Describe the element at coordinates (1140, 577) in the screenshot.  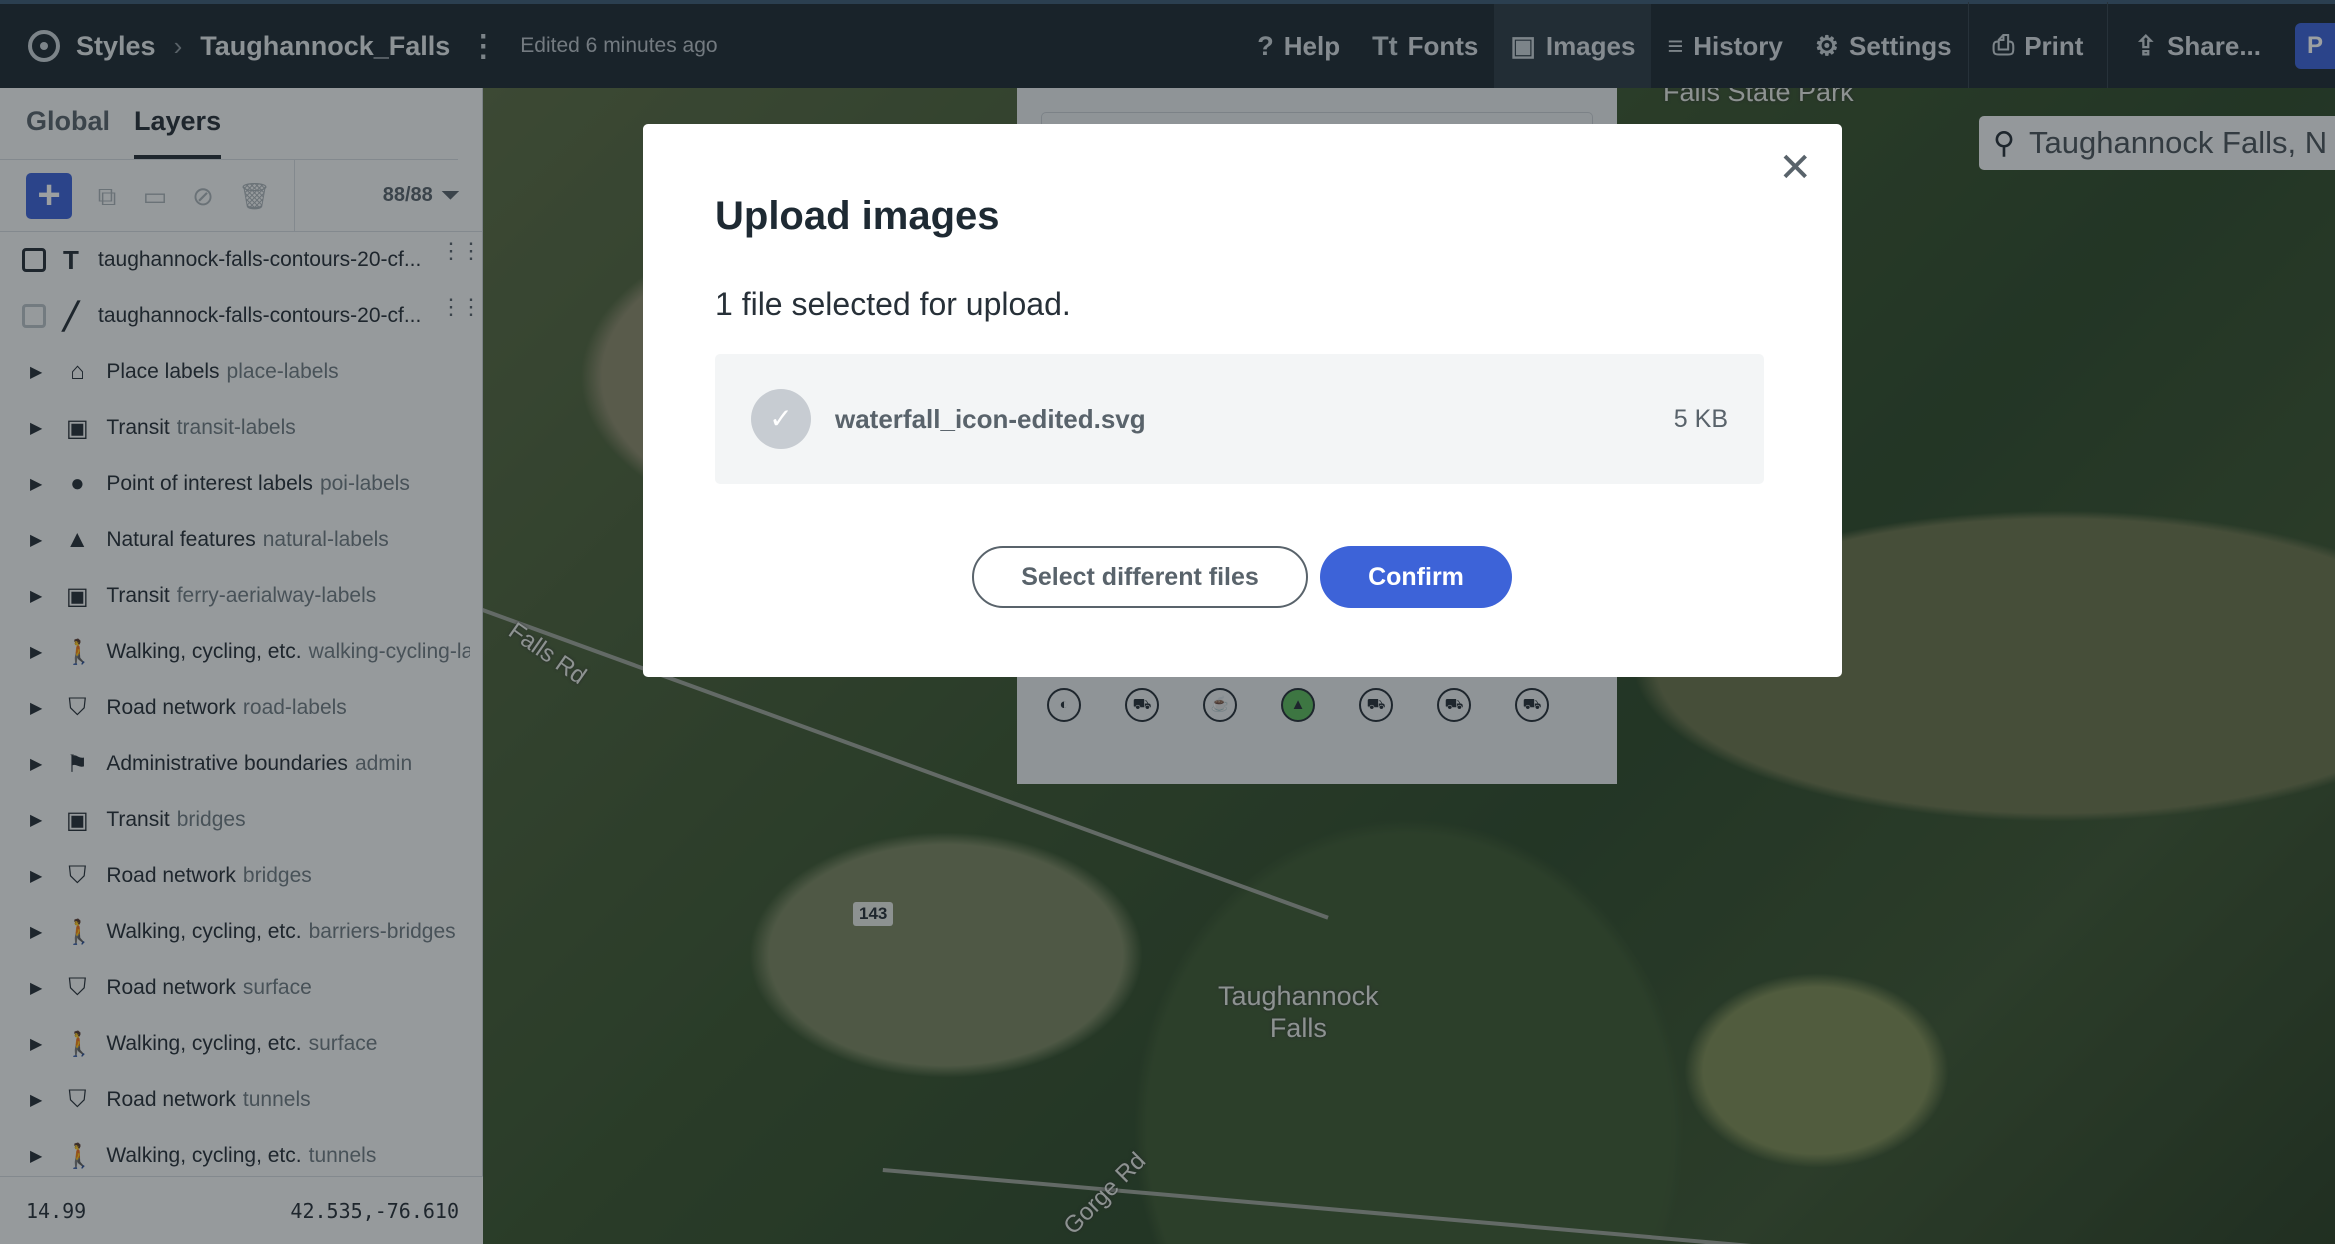
I see `select-different-files-button: Select different files` at that location.